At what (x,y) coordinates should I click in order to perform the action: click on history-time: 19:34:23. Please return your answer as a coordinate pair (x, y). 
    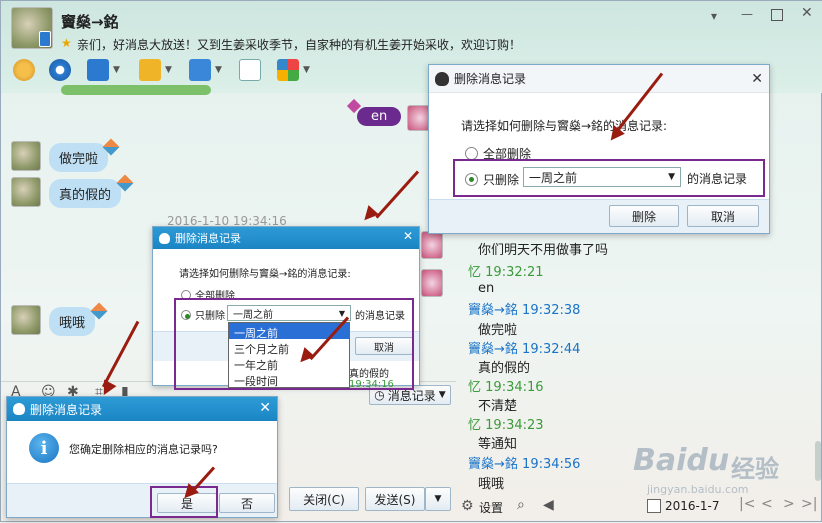
    Looking at the image, I should click on (514, 425).